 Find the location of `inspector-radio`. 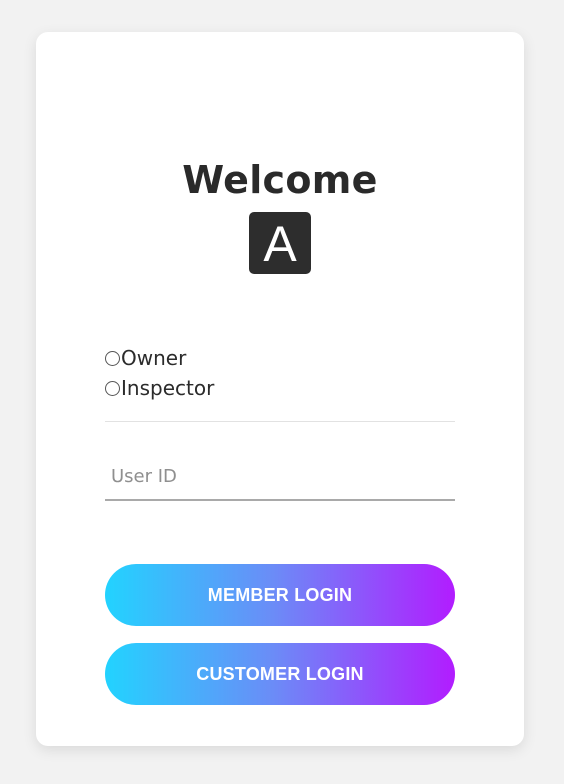

inspector-radio is located at coordinates (112, 388).